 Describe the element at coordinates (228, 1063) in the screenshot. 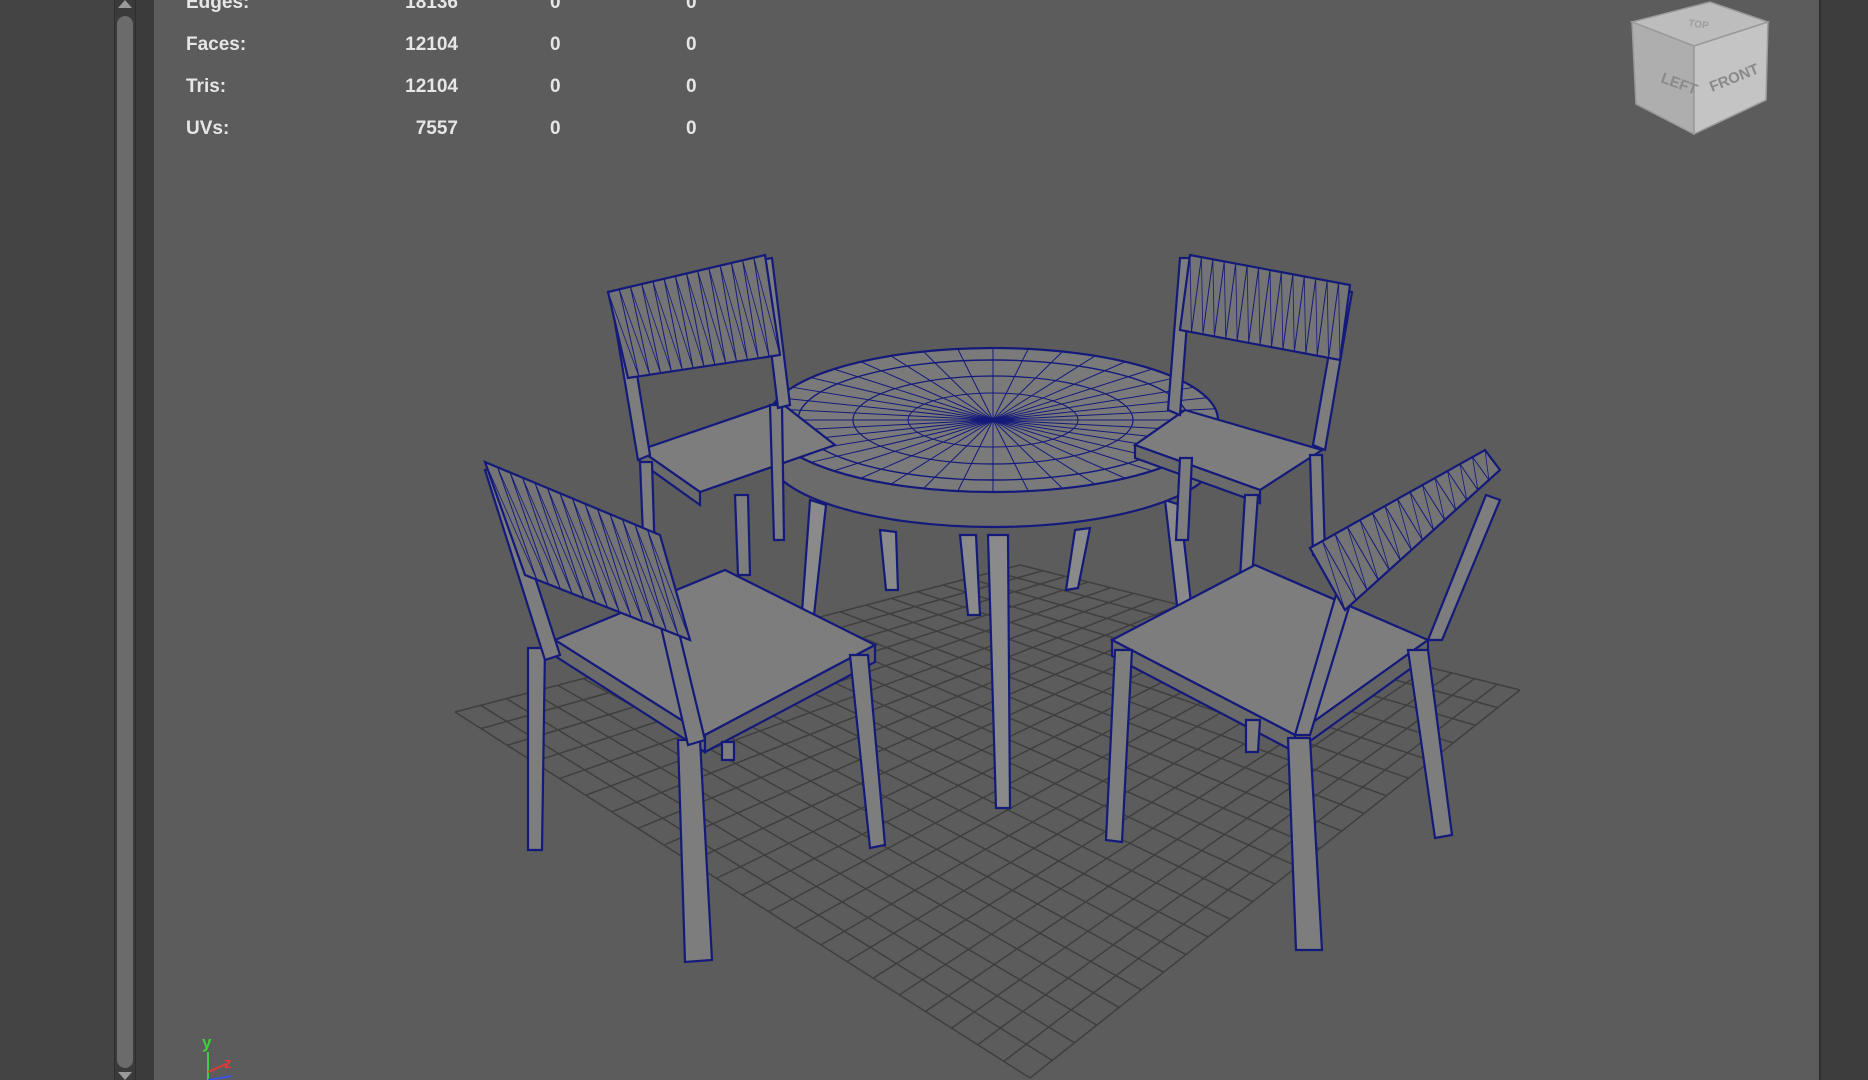

I see `axis-z-label: z` at that location.